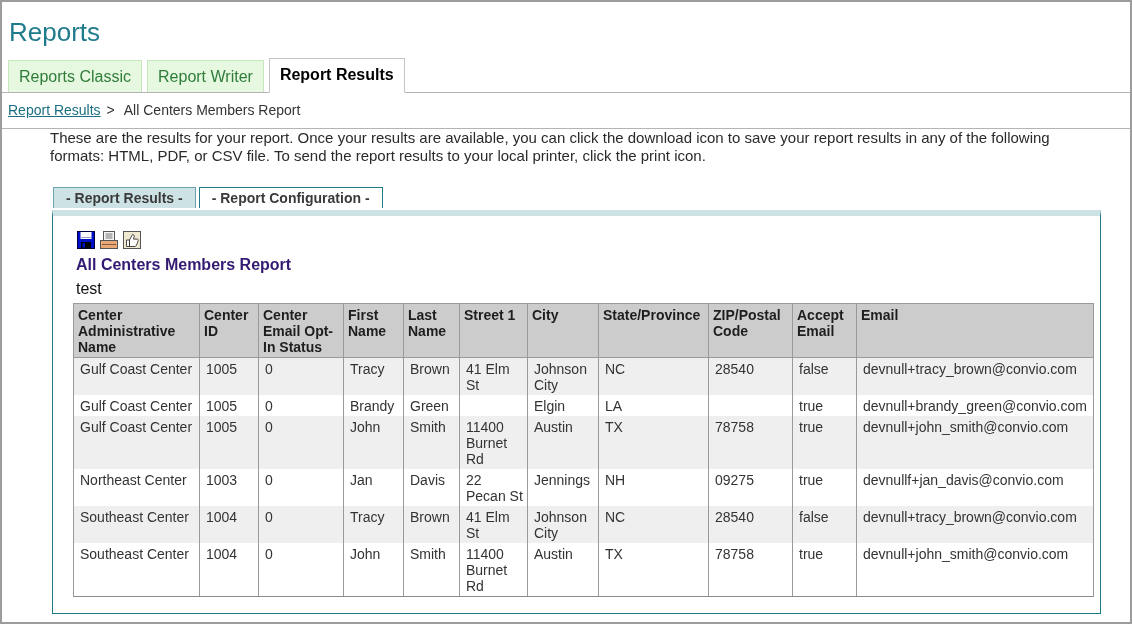  What do you see at coordinates (109, 240) in the screenshot?
I see `print-icon` at bounding box center [109, 240].